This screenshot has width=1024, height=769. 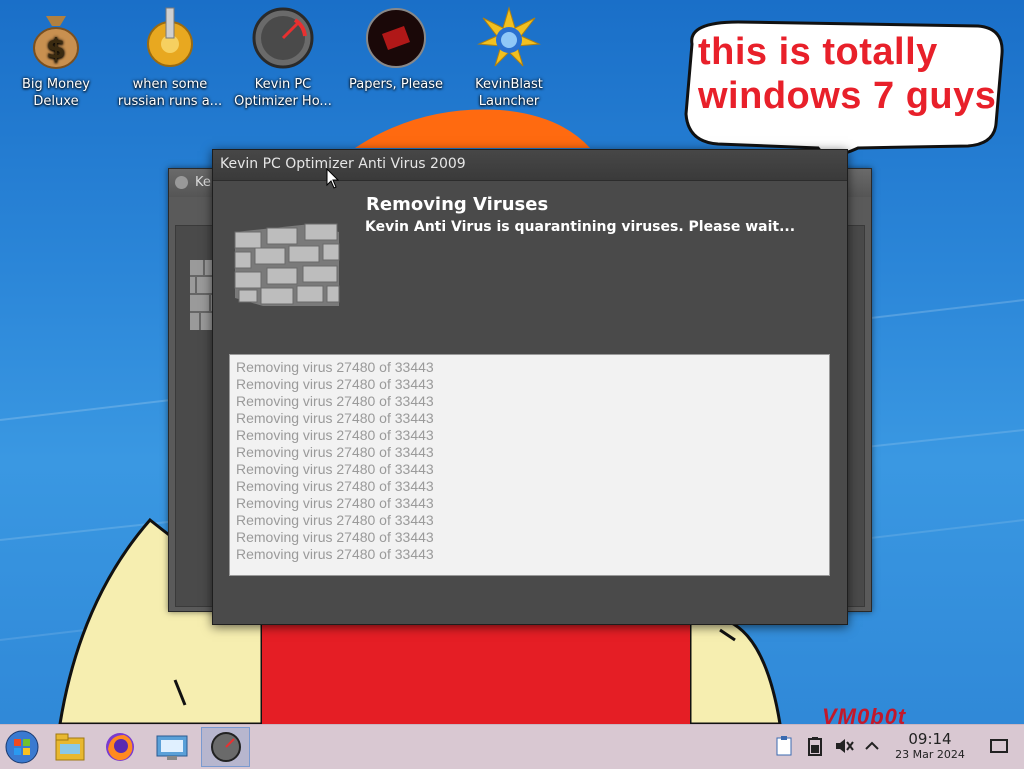 I want to click on show-desktop-icon, so click(x=999, y=746).